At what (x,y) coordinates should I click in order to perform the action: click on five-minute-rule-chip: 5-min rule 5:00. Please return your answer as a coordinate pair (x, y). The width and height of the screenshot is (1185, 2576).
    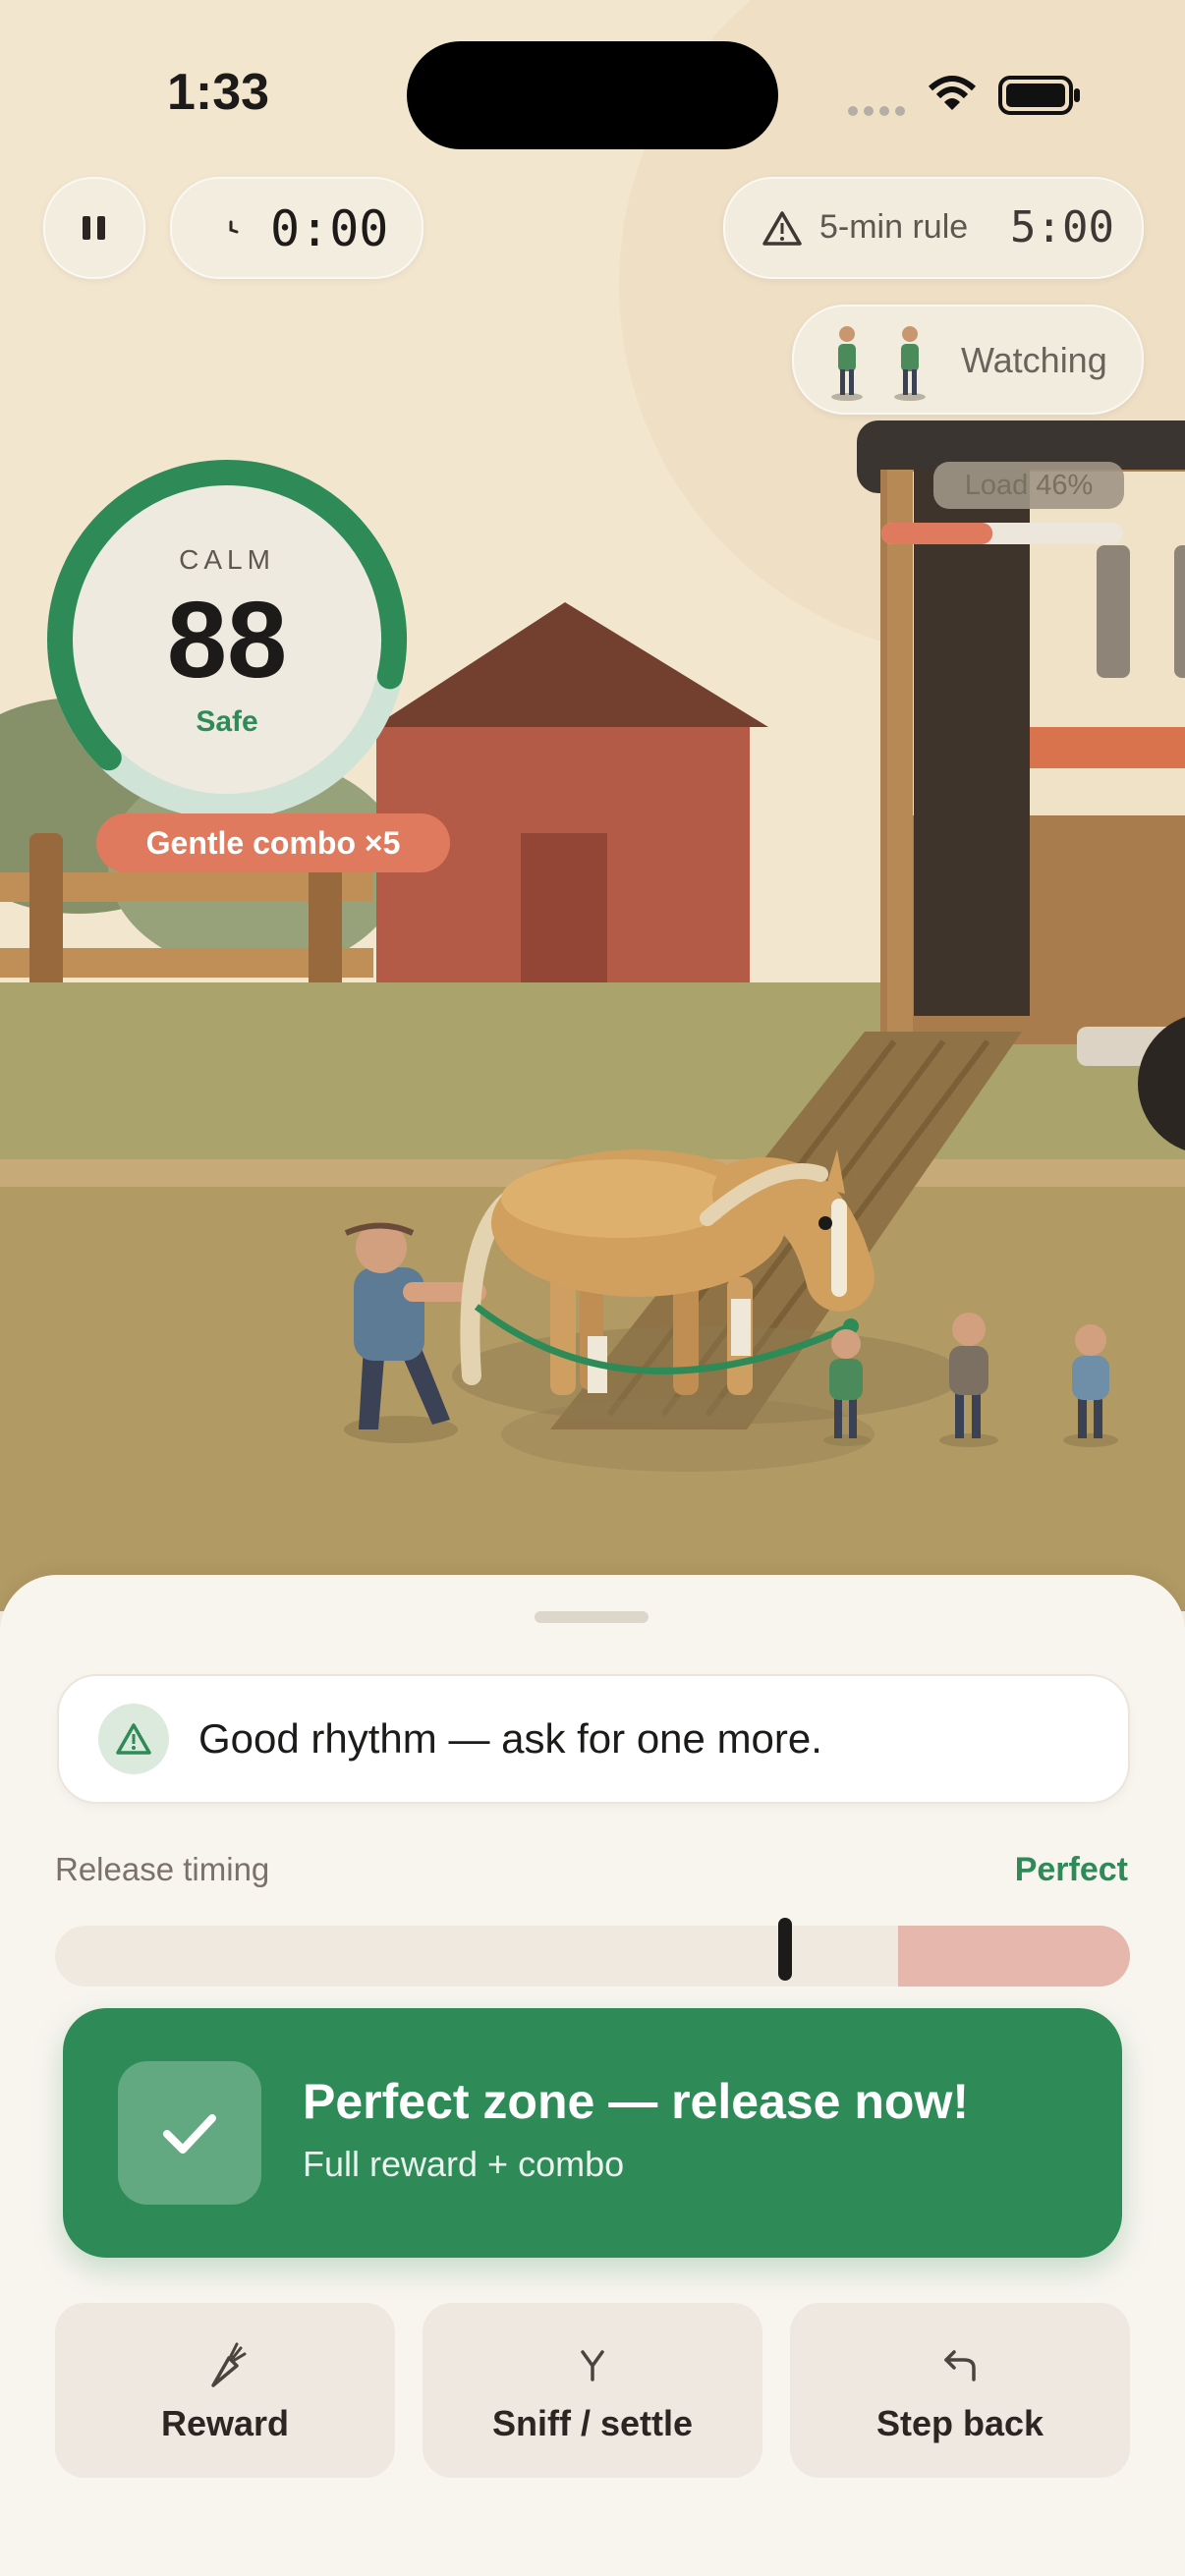
    Looking at the image, I should click on (934, 228).